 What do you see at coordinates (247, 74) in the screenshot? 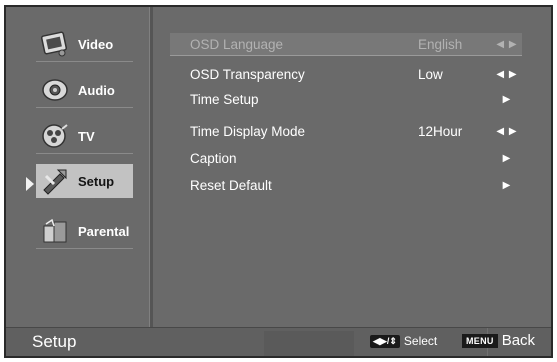
I see `row-label: OSD Transparency` at bounding box center [247, 74].